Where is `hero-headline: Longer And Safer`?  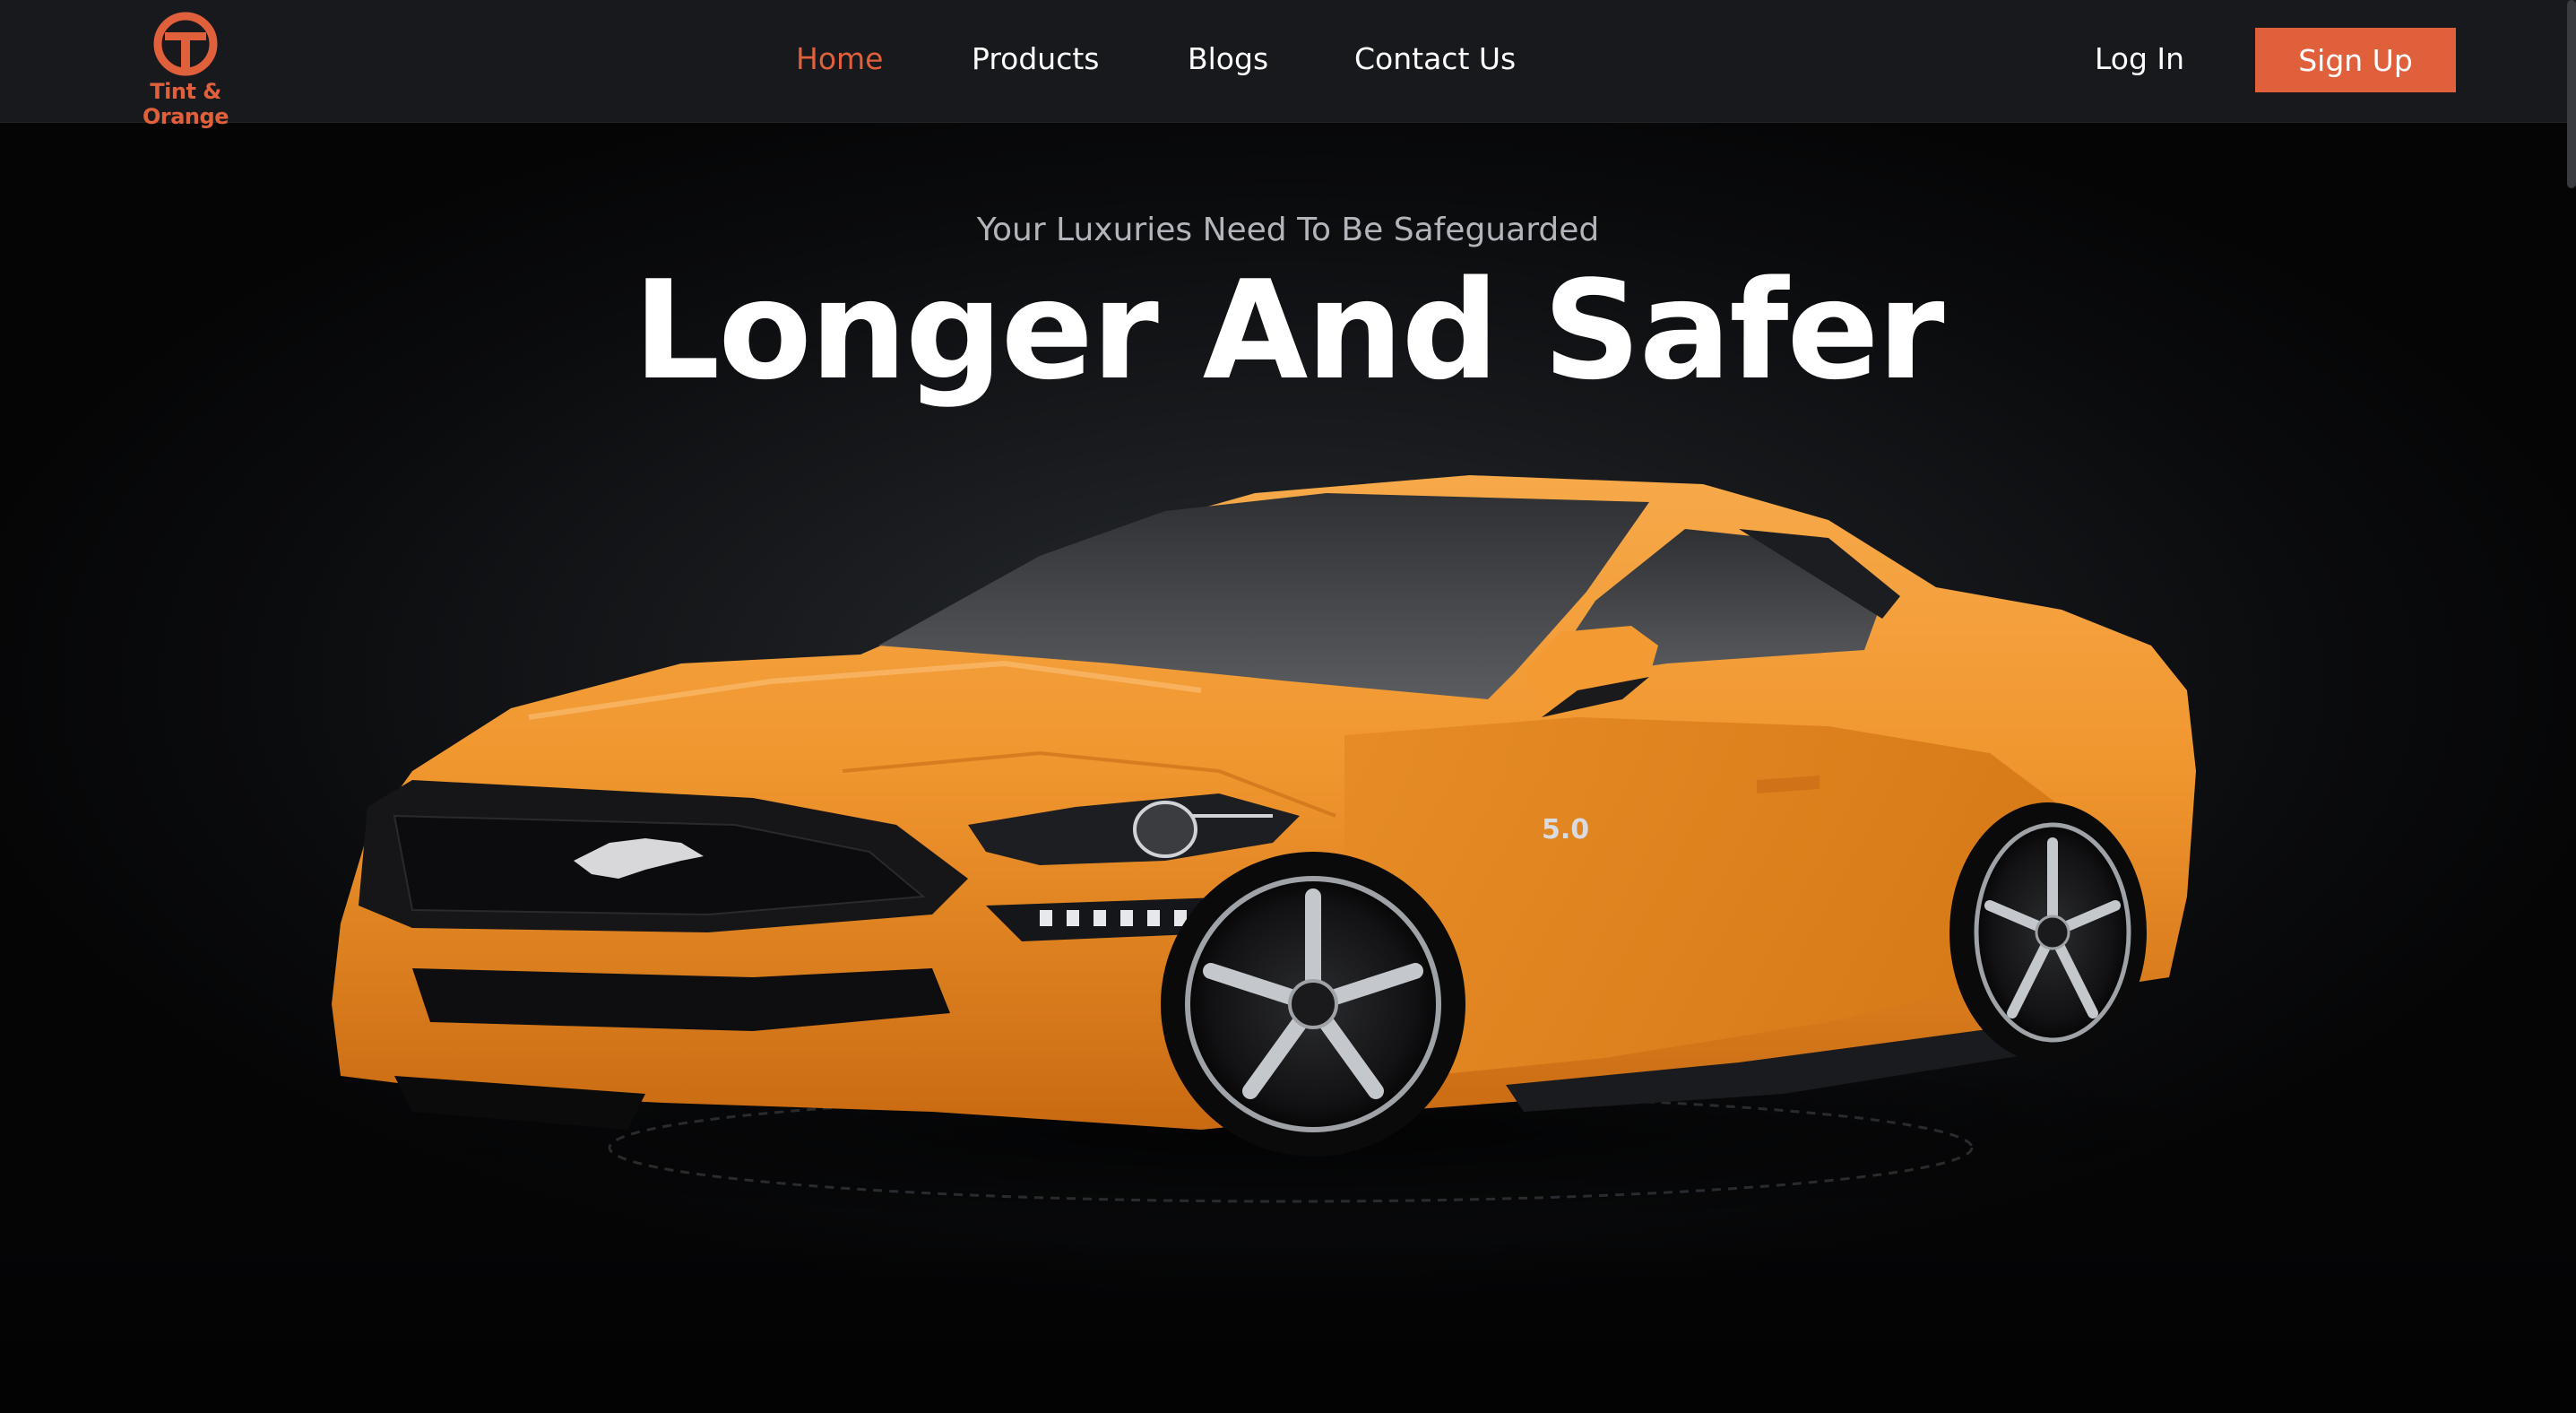 hero-headline: Longer And Safer is located at coordinates (1288, 330).